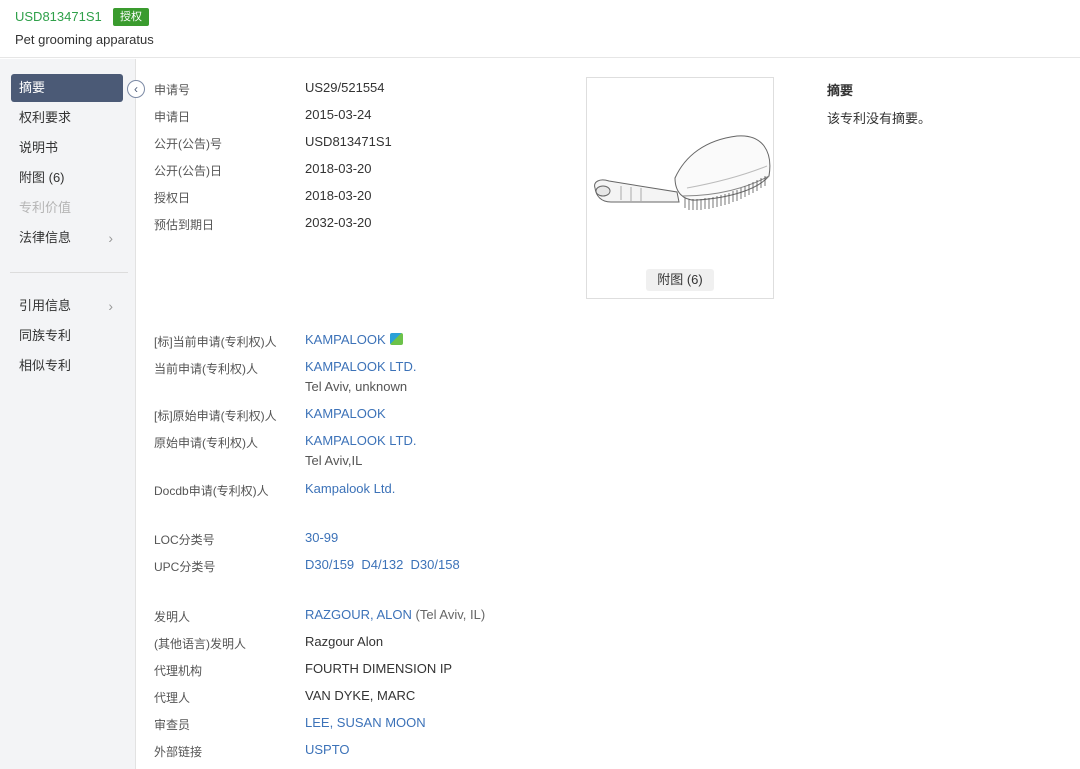 The height and width of the screenshot is (769, 1080). I want to click on grant-date: 2018-03-20, so click(338, 195).